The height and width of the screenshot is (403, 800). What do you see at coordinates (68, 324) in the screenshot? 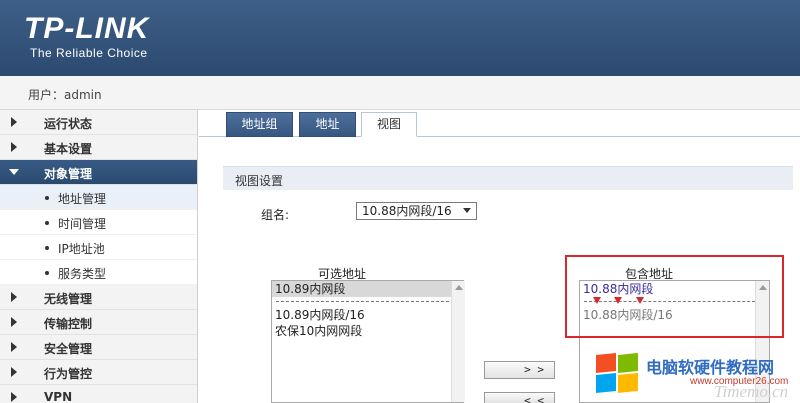
I see `sidebar-item-label: 传输控制` at bounding box center [68, 324].